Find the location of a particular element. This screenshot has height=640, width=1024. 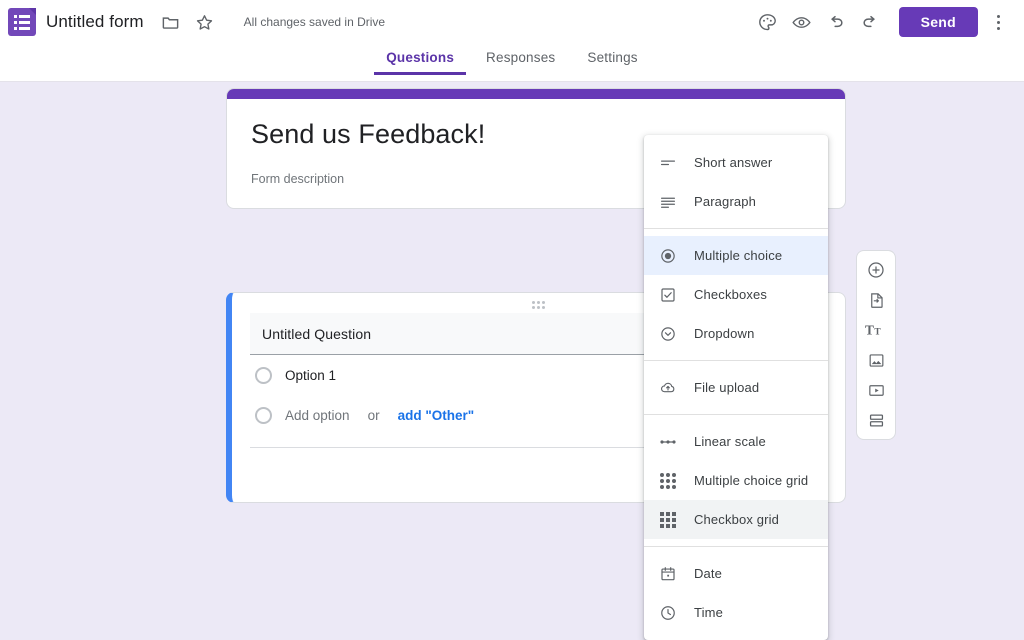

add-question-icon is located at coordinates (876, 270).